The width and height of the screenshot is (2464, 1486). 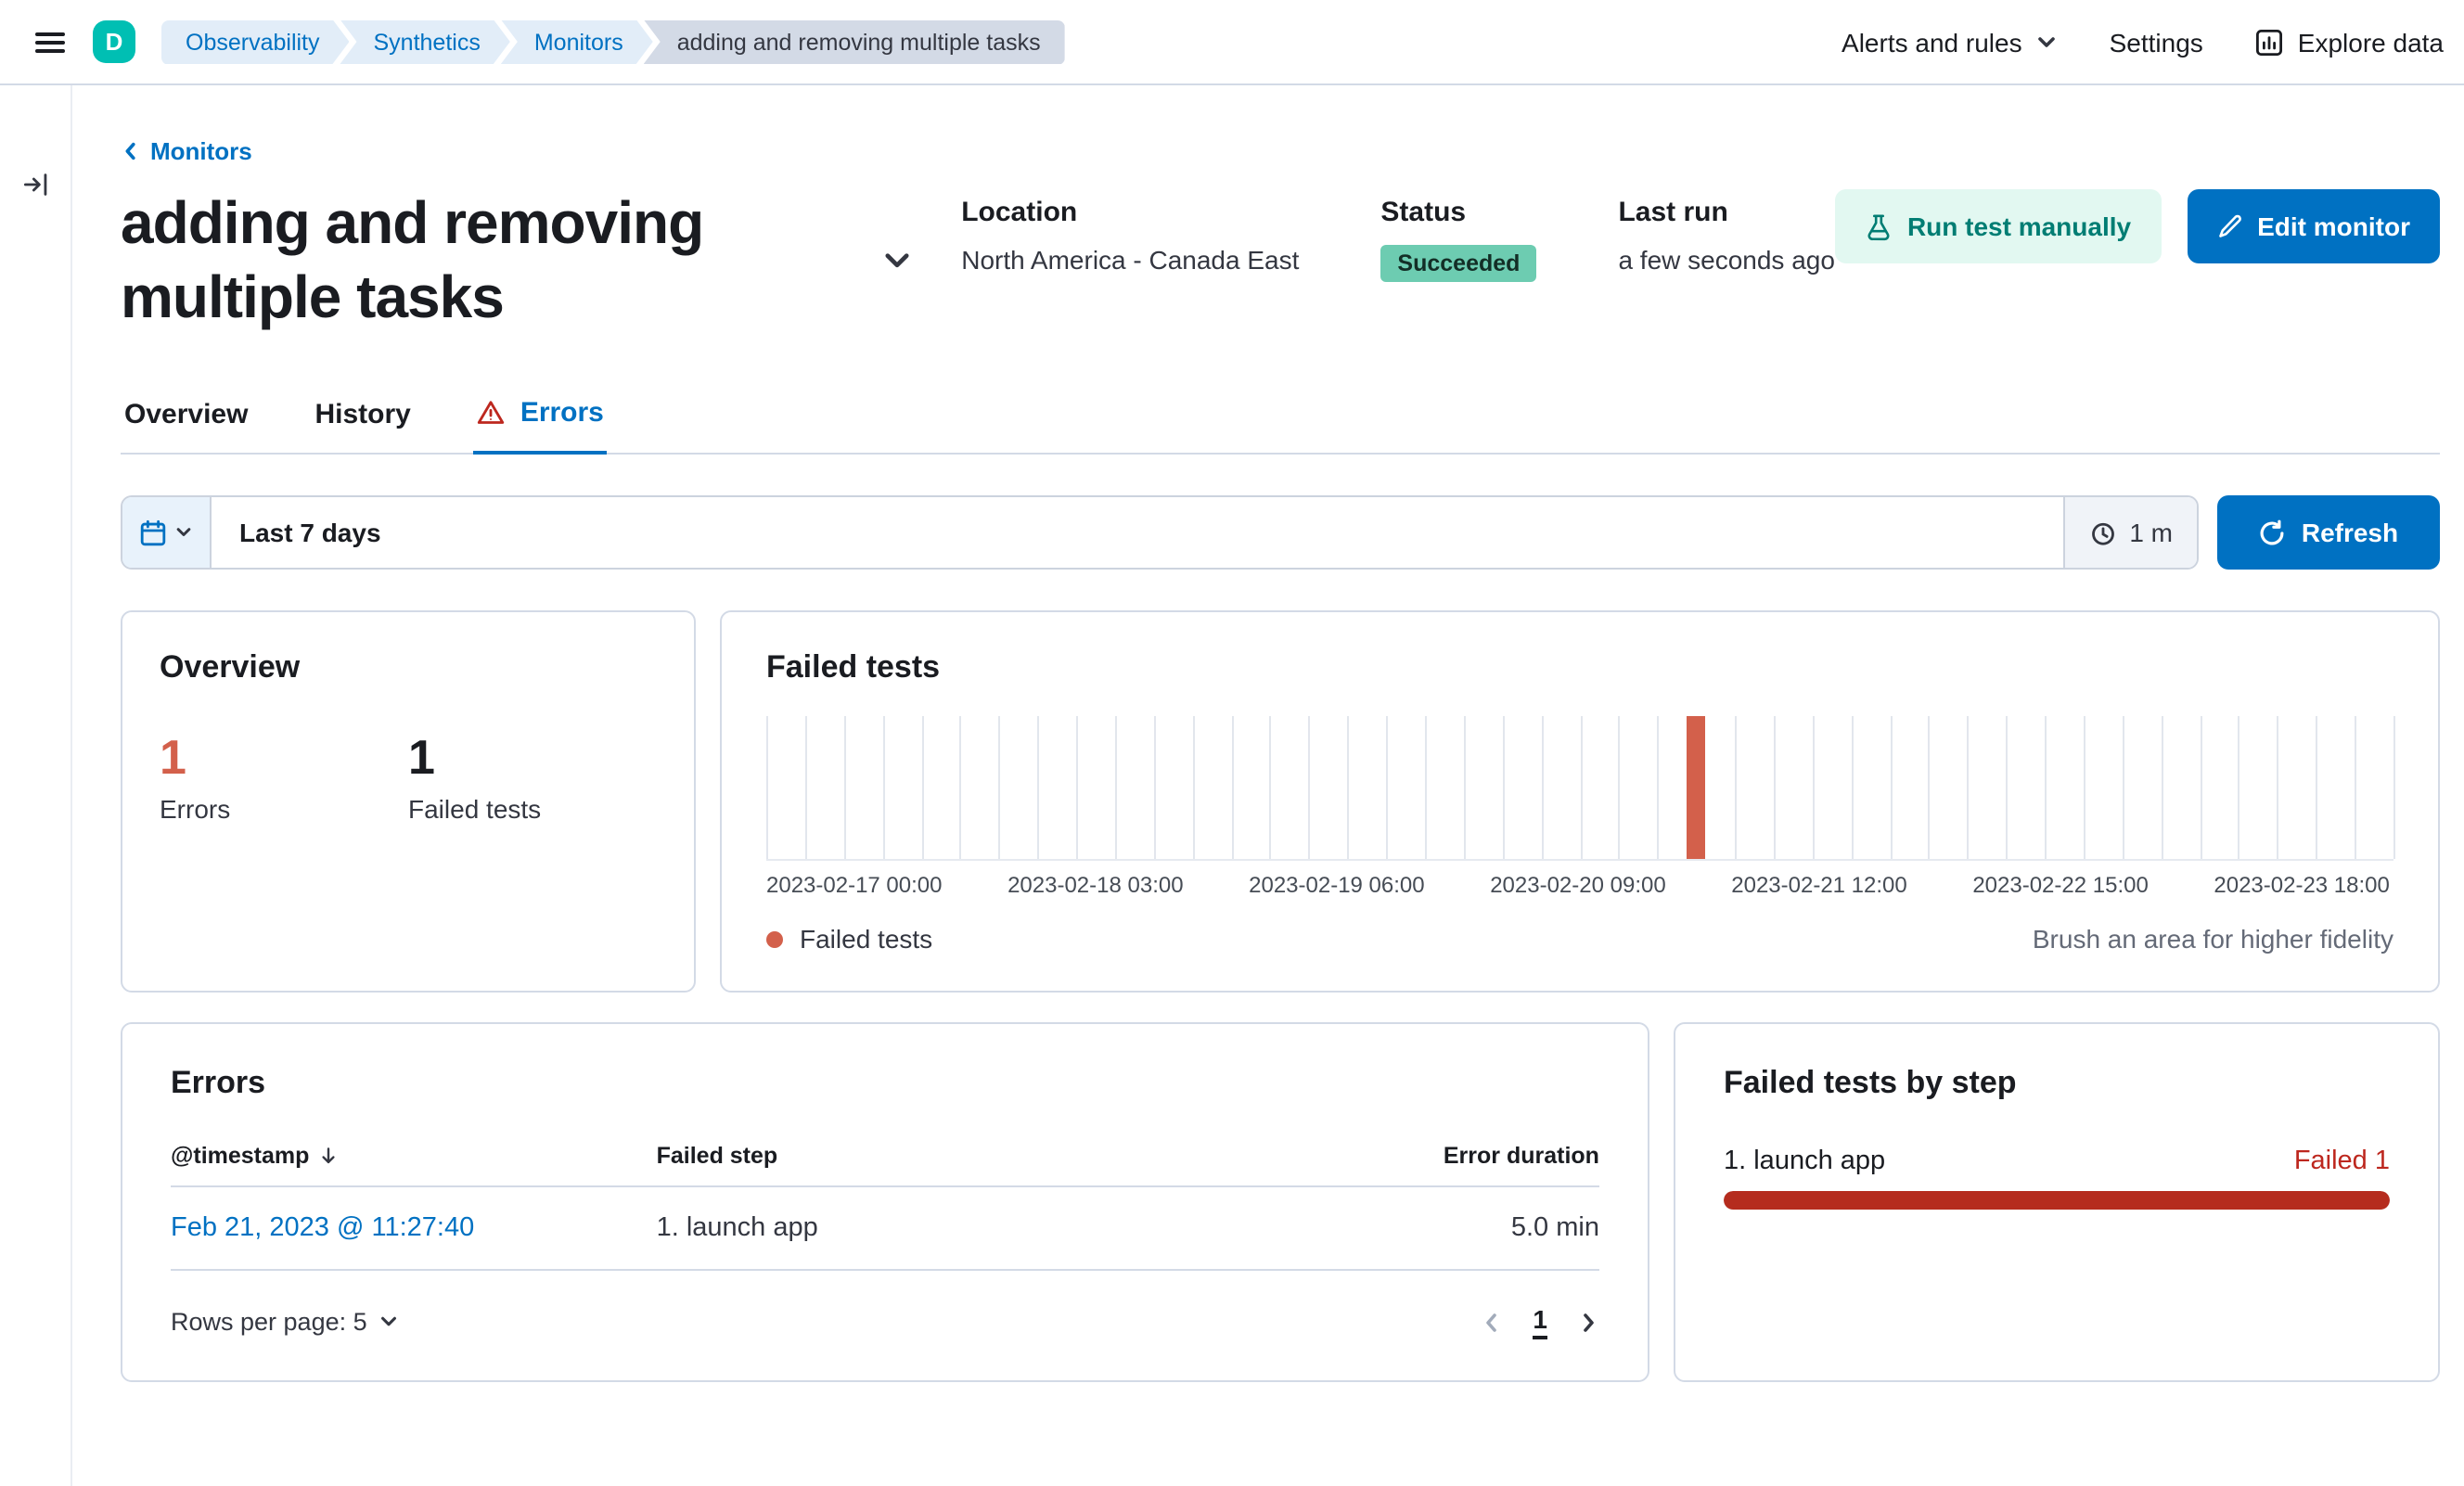 I want to click on errors-count: 1, so click(x=173, y=757).